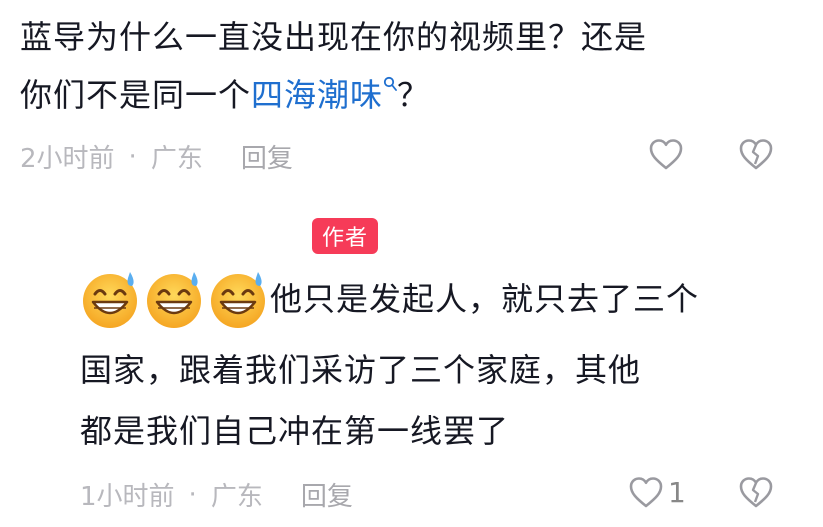 The width and height of the screenshot is (823, 527). What do you see at coordinates (414, 95) in the screenshot?
I see `comment-text-segment: ？` at bounding box center [414, 95].